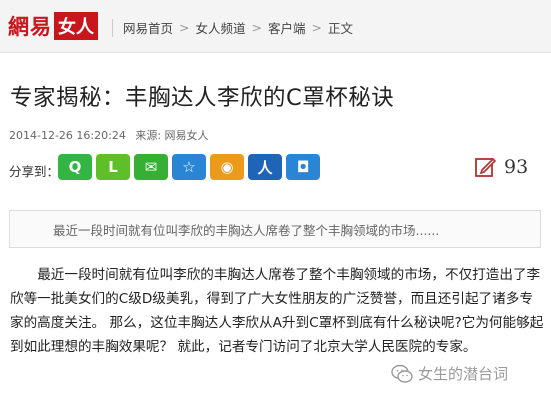 This screenshot has height=401, width=551. I want to click on renren-icon: 人, so click(265, 167).